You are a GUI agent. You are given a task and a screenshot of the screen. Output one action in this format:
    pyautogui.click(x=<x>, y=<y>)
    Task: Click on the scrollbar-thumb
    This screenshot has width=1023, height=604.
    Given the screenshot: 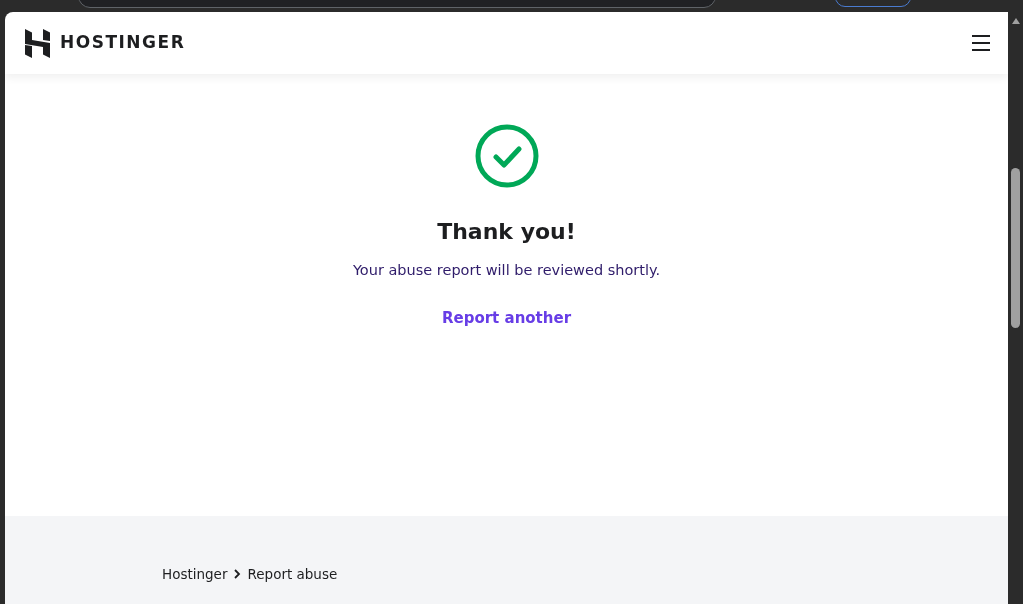 What is the action you would take?
    pyautogui.click(x=1015, y=248)
    